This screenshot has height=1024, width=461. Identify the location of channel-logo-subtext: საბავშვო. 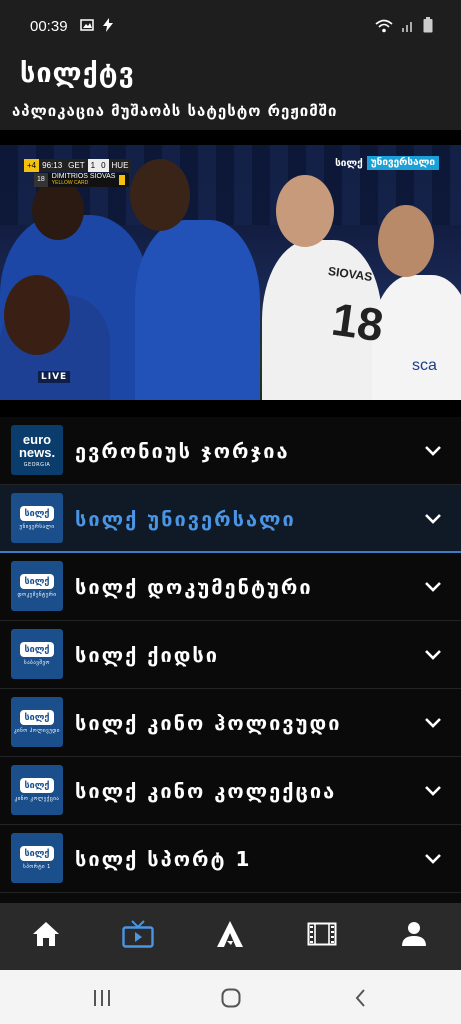
(37, 663).